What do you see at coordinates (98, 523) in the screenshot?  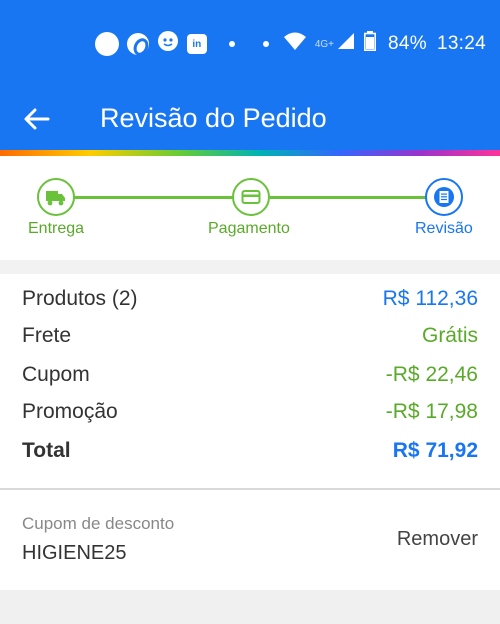 I see `coupon-label: Cupom de desconto` at bounding box center [98, 523].